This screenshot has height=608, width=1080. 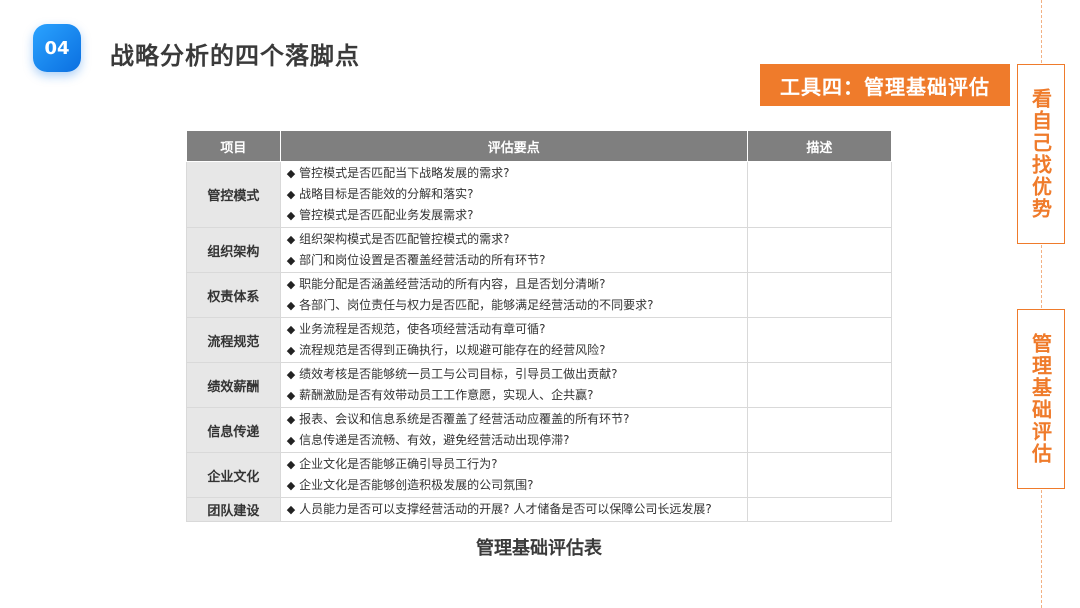 What do you see at coordinates (458, 374) in the screenshot?
I see `evaluation-point-text: 绩效考核是否能够统一员工与公司目标，引导员工做出贡献?` at bounding box center [458, 374].